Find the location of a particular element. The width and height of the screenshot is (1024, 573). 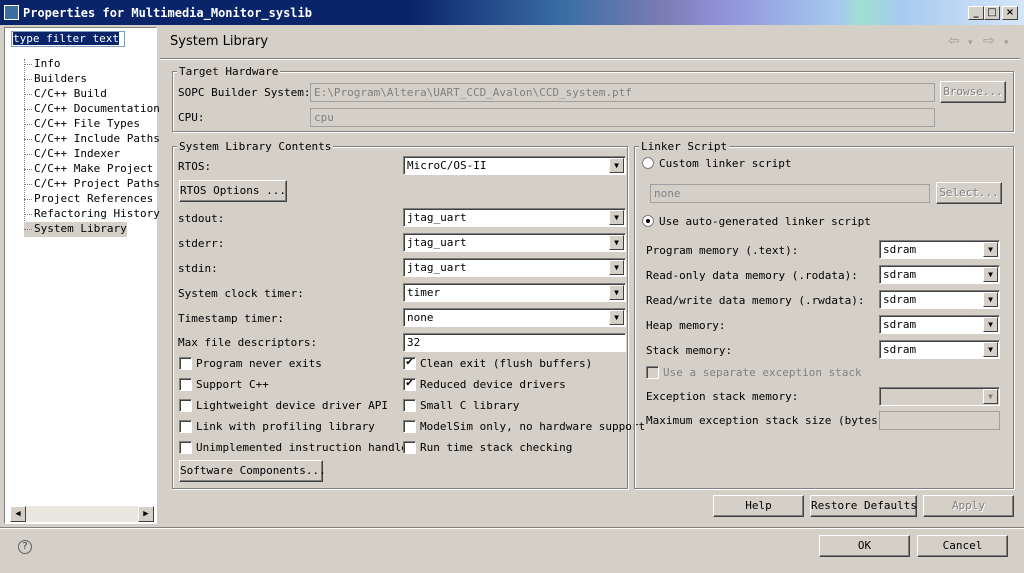

exception-stack-memory-select: ▼ is located at coordinates (939, 396).